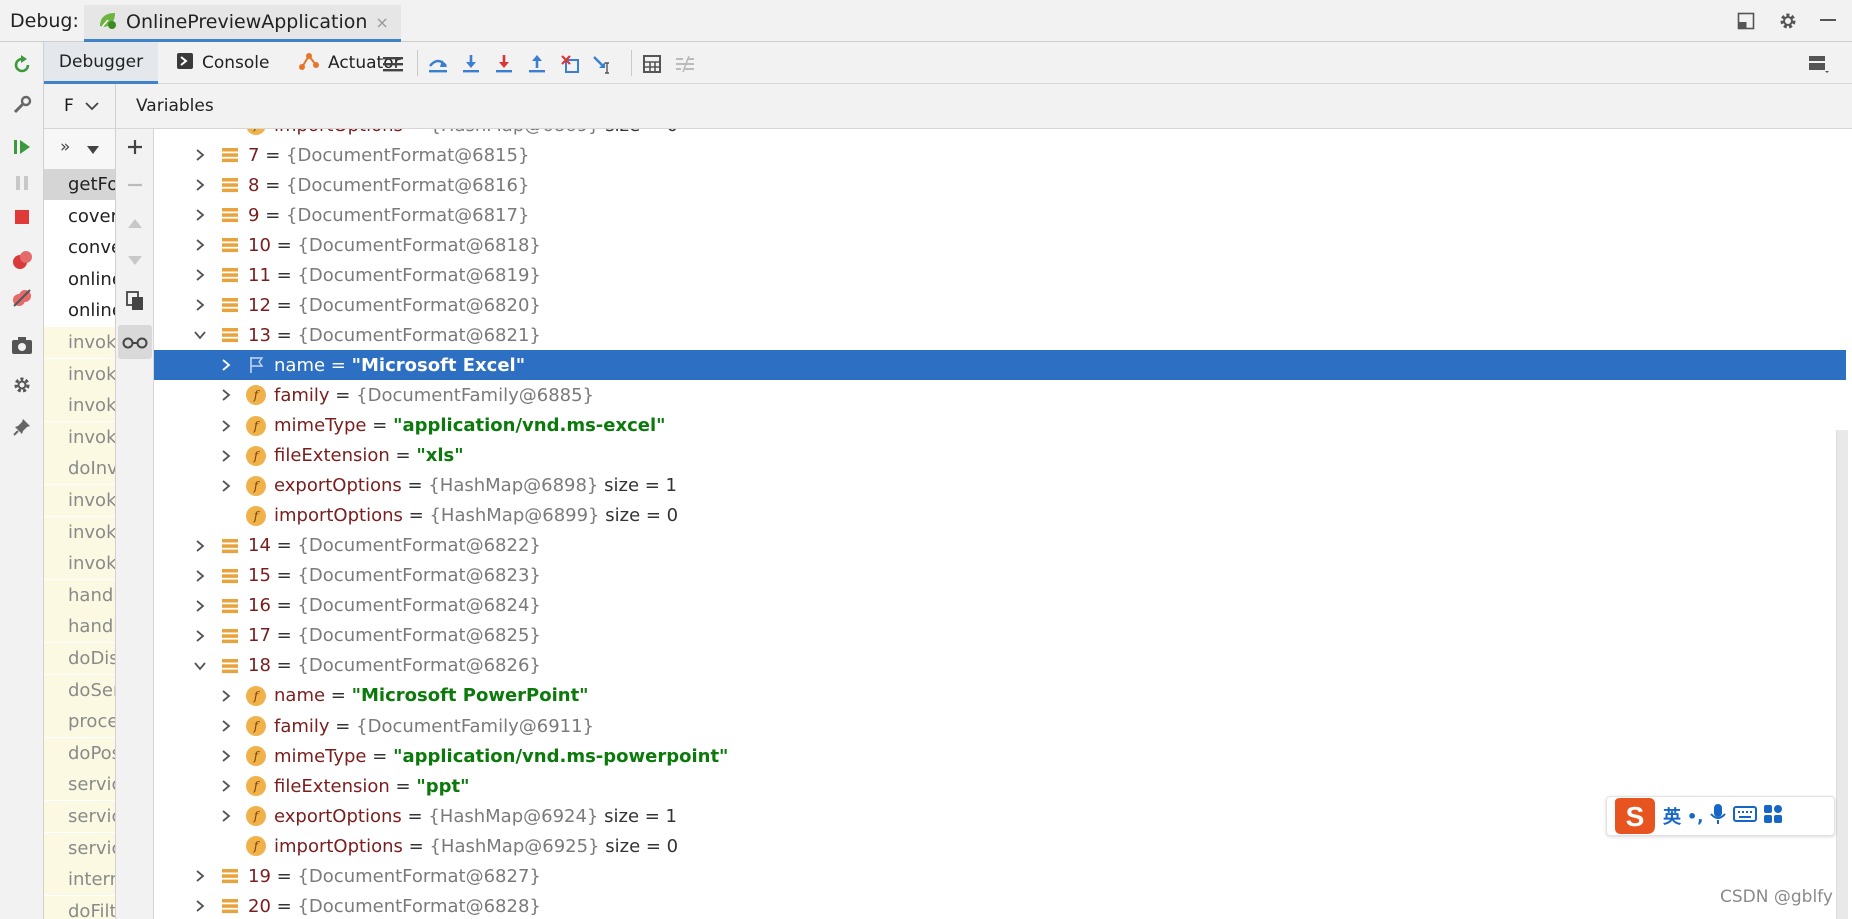  I want to click on wrench-icon, so click(22, 105).